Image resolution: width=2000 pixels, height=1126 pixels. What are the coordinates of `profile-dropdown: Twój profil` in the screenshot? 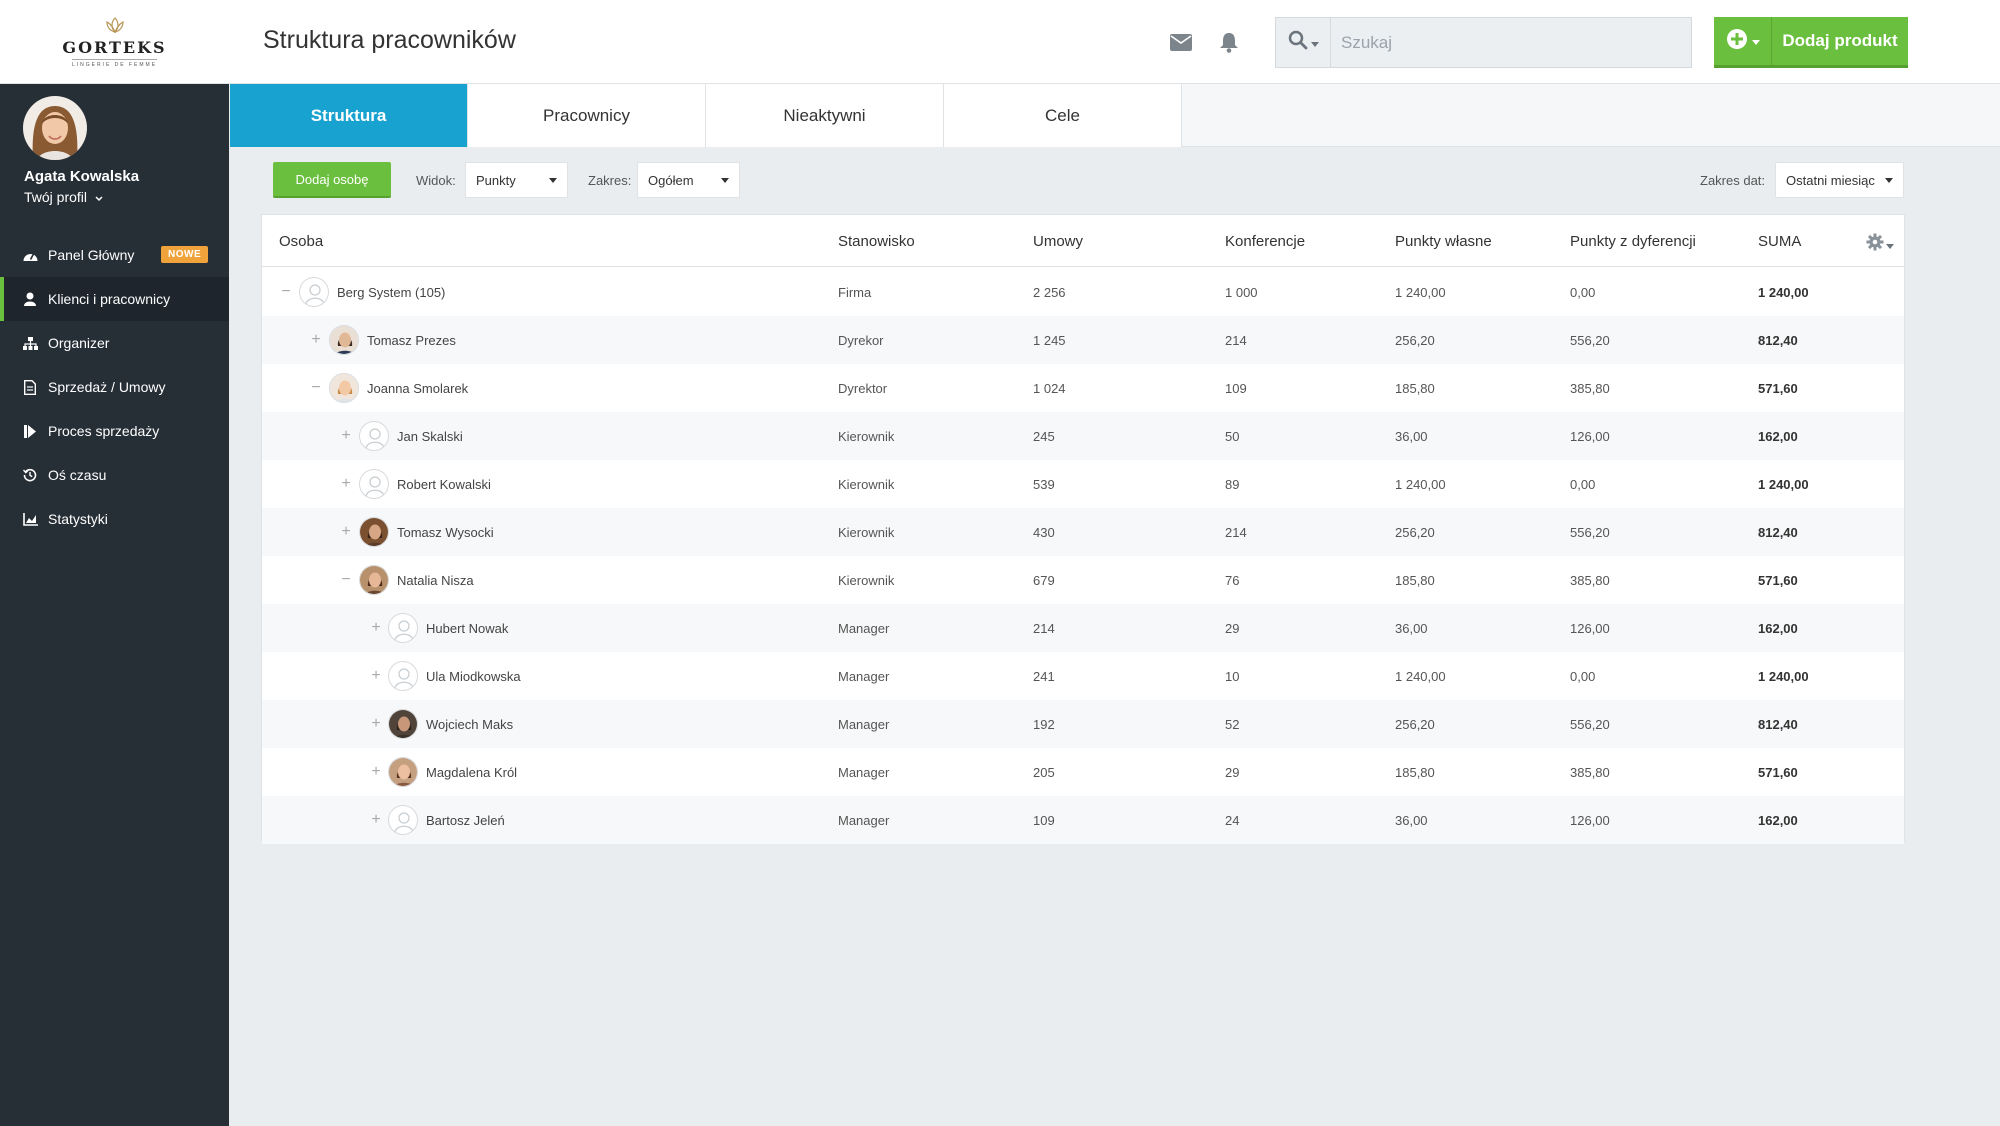 It's located at (63, 197).